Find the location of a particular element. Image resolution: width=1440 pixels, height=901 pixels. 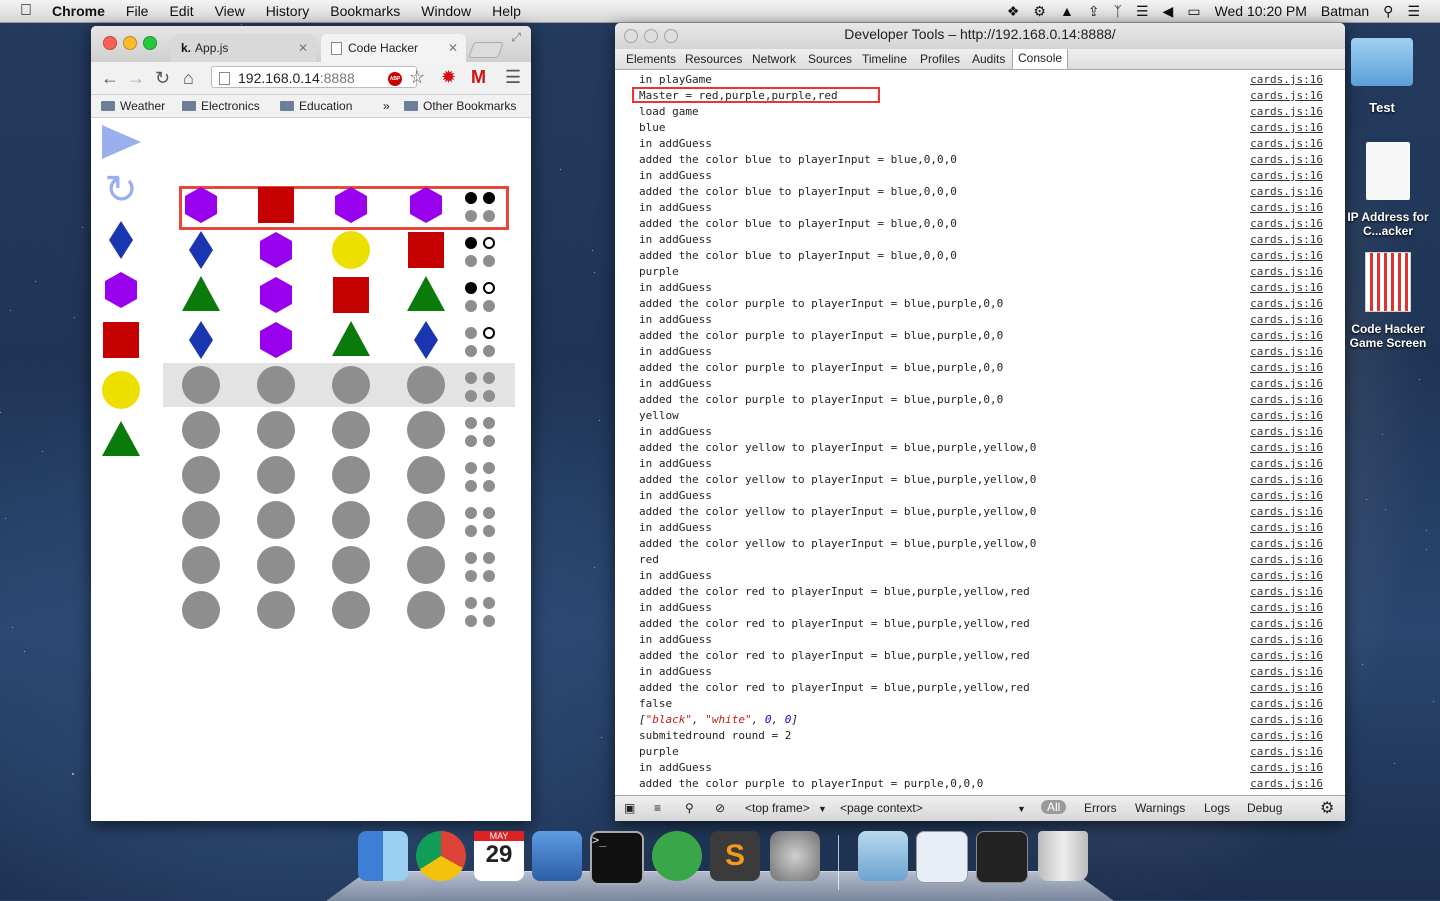

status-icon: ⚙ is located at coordinates (1039, 11).